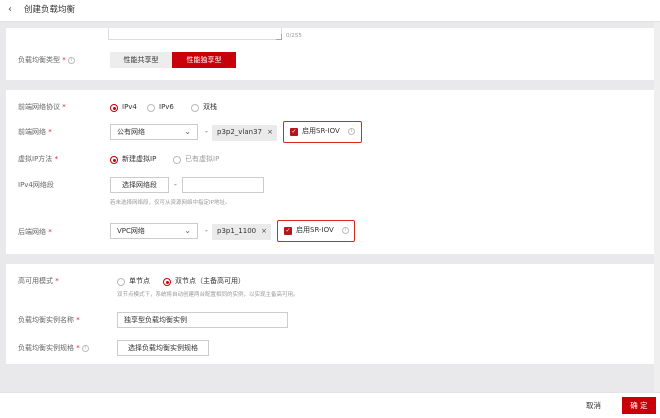  What do you see at coordinates (35, 132) in the screenshot?
I see `frontend-network-label: 前端网络 *` at bounding box center [35, 132].